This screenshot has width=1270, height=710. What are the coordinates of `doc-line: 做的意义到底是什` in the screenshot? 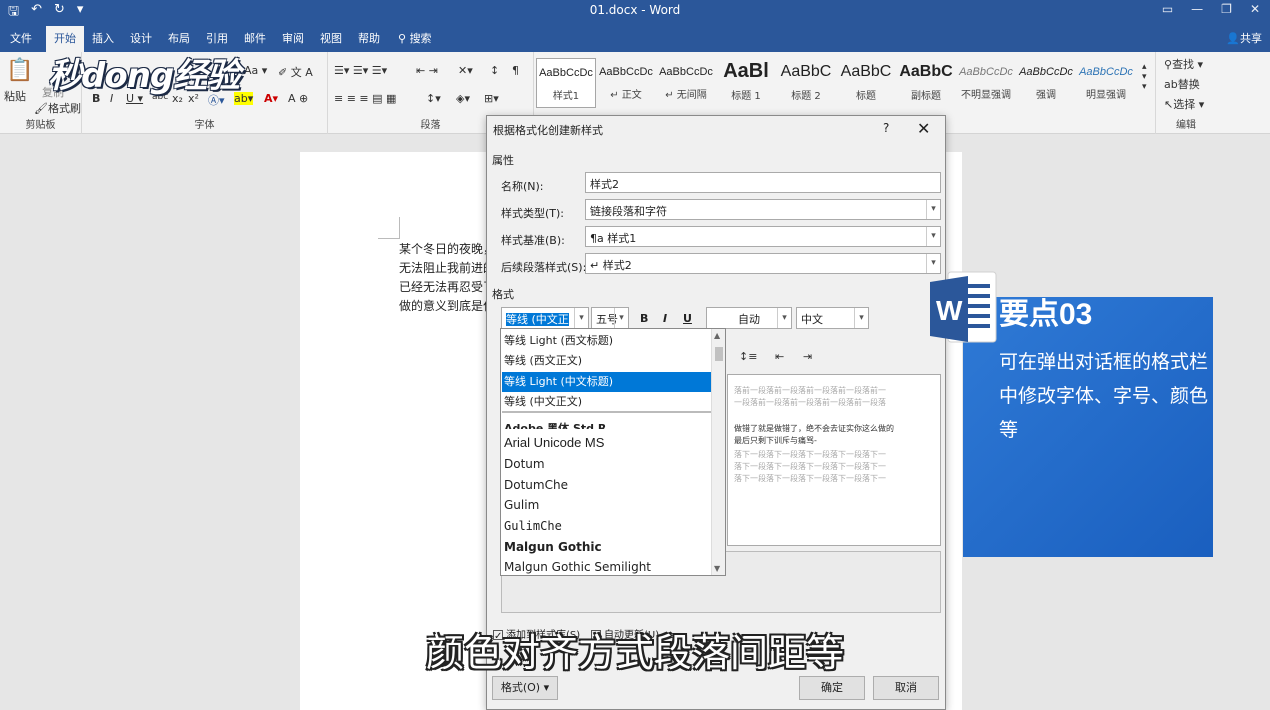 It's located at (447, 306).